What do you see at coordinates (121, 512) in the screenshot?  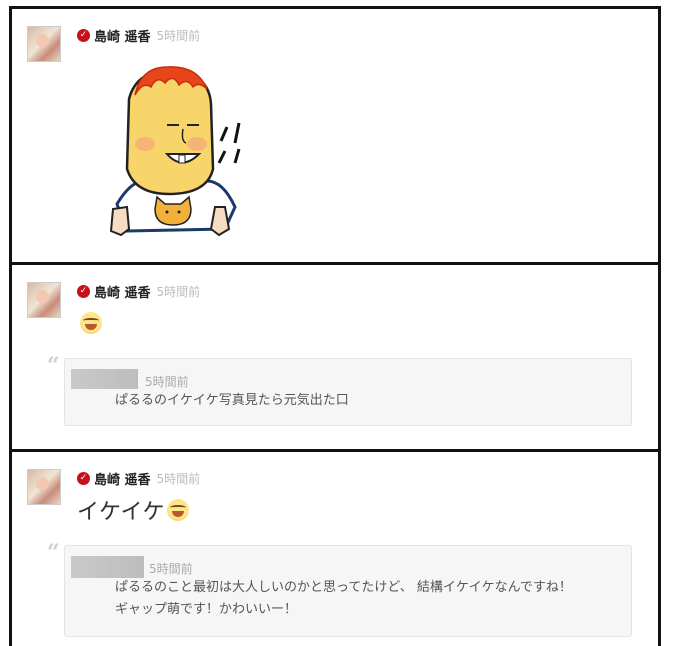 I see `post-text: イケイケ` at bounding box center [121, 512].